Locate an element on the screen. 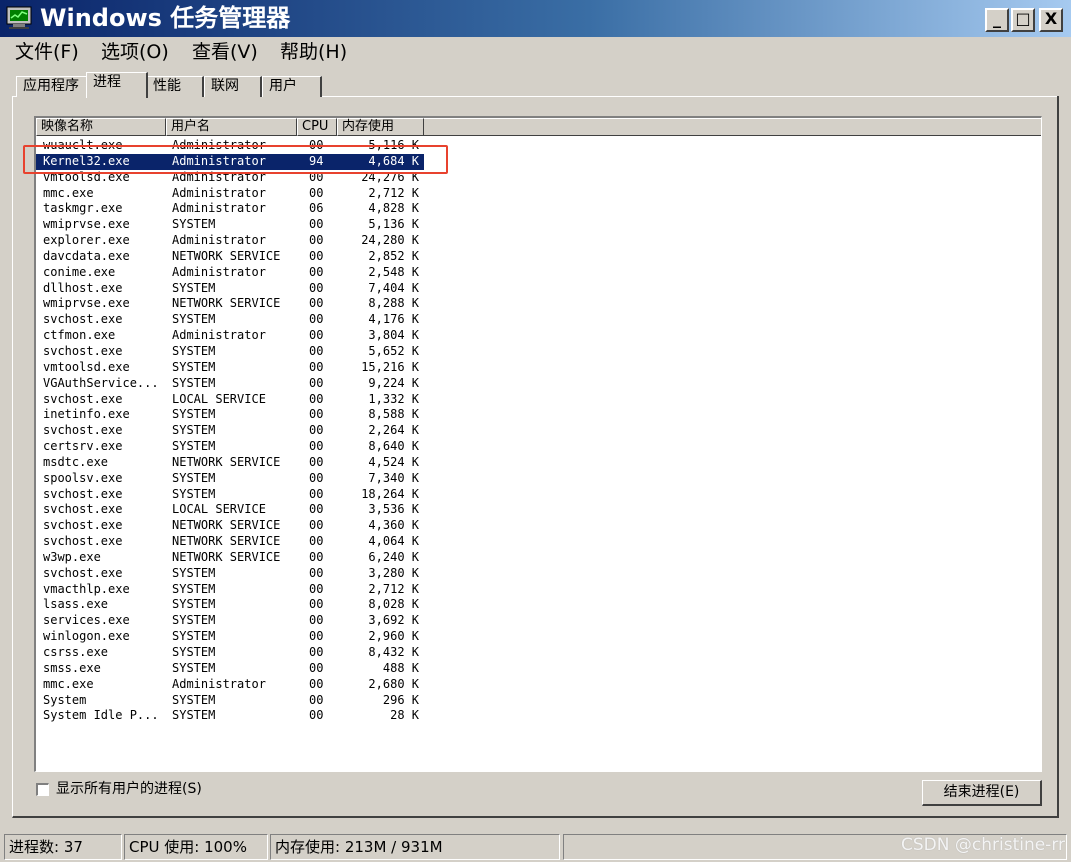 The width and height of the screenshot is (1071, 862). table-row: wmiprvse.exe SYSTEM 00 5,136 K is located at coordinates (538, 225).